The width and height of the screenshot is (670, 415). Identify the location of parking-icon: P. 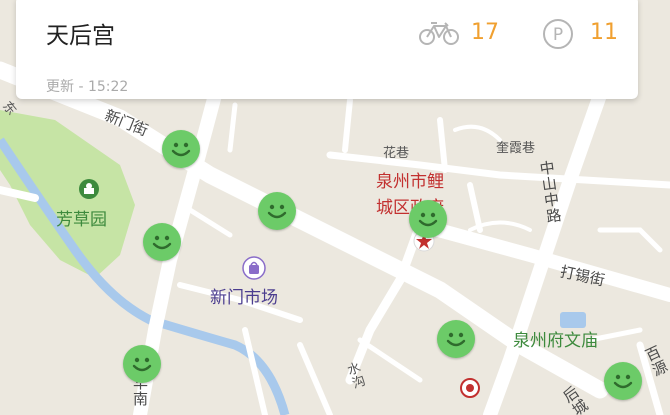
(558, 36).